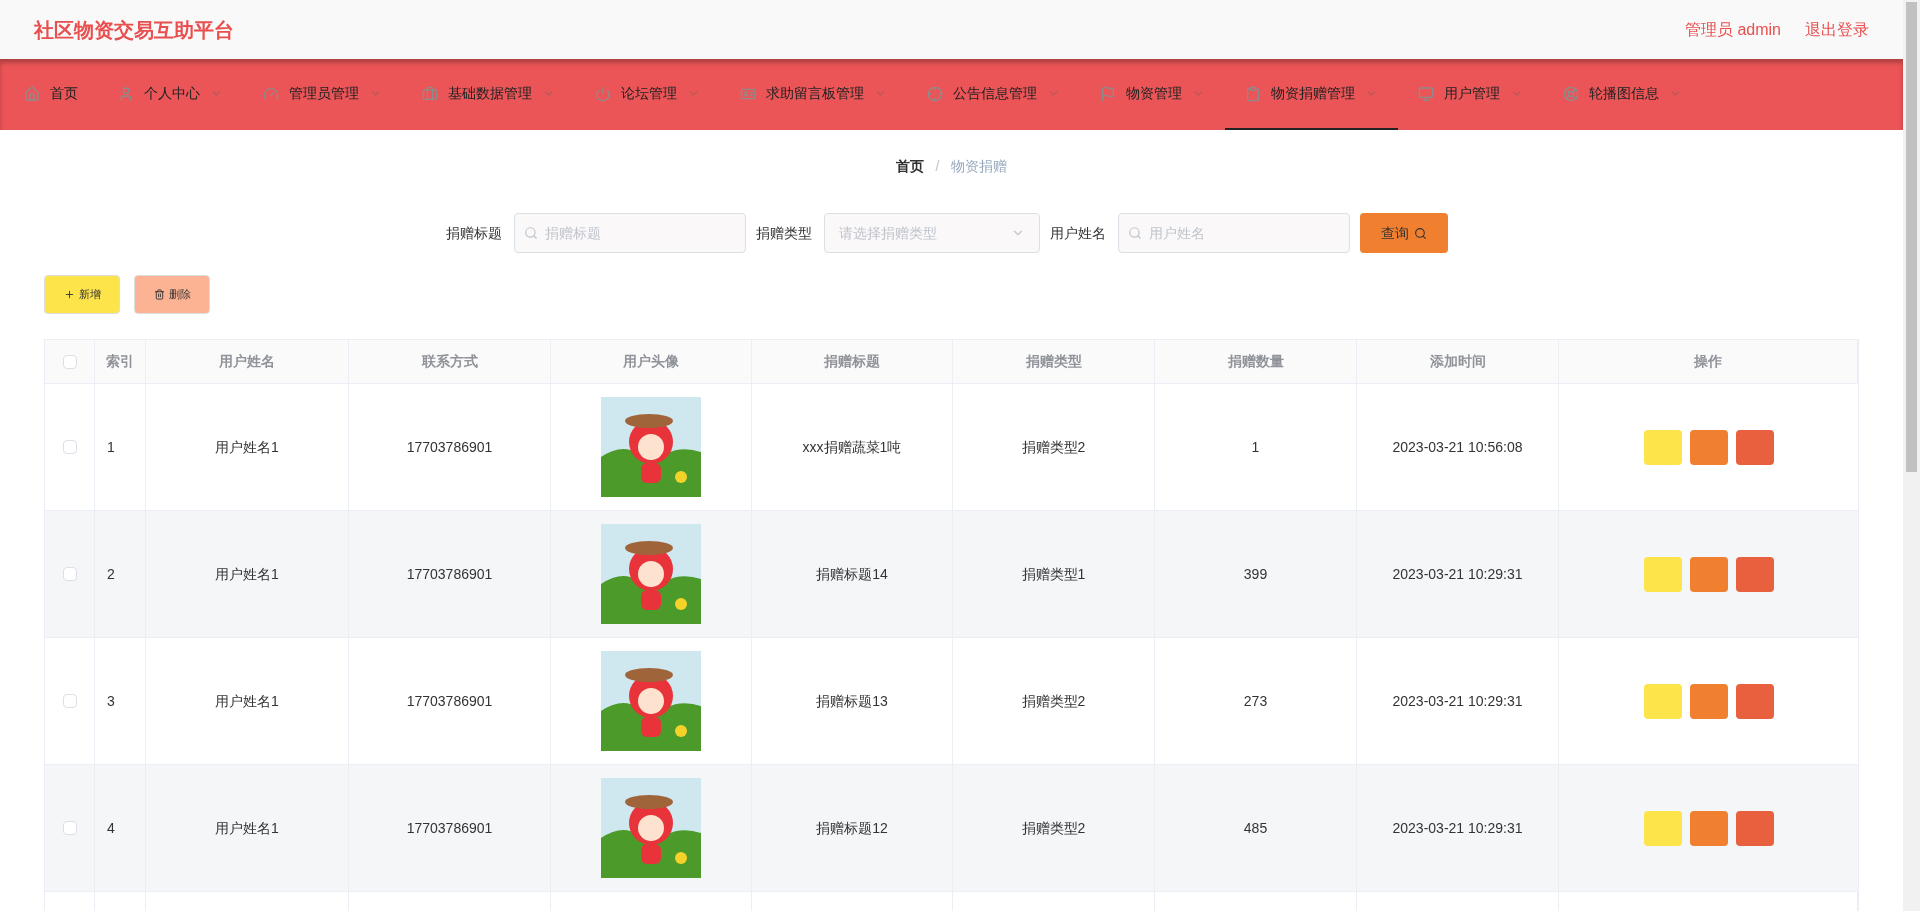 Image resolution: width=1920 pixels, height=911 pixels. What do you see at coordinates (1837, 29) in the screenshot?
I see `logout-link: 退出登录` at bounding box center [1837, 29].